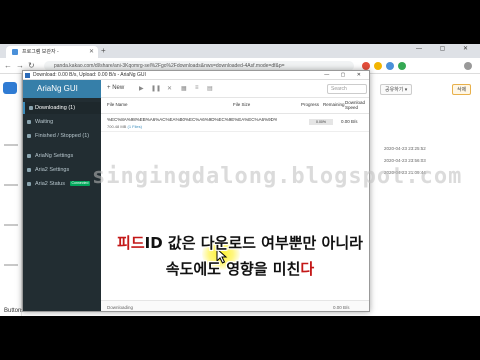 The width and height of the screenshot is (480, 360). What do you see at coordinates (141, 88) in the screenshot?
I see `start-icon: ▶` at bounding box center [141, 88].